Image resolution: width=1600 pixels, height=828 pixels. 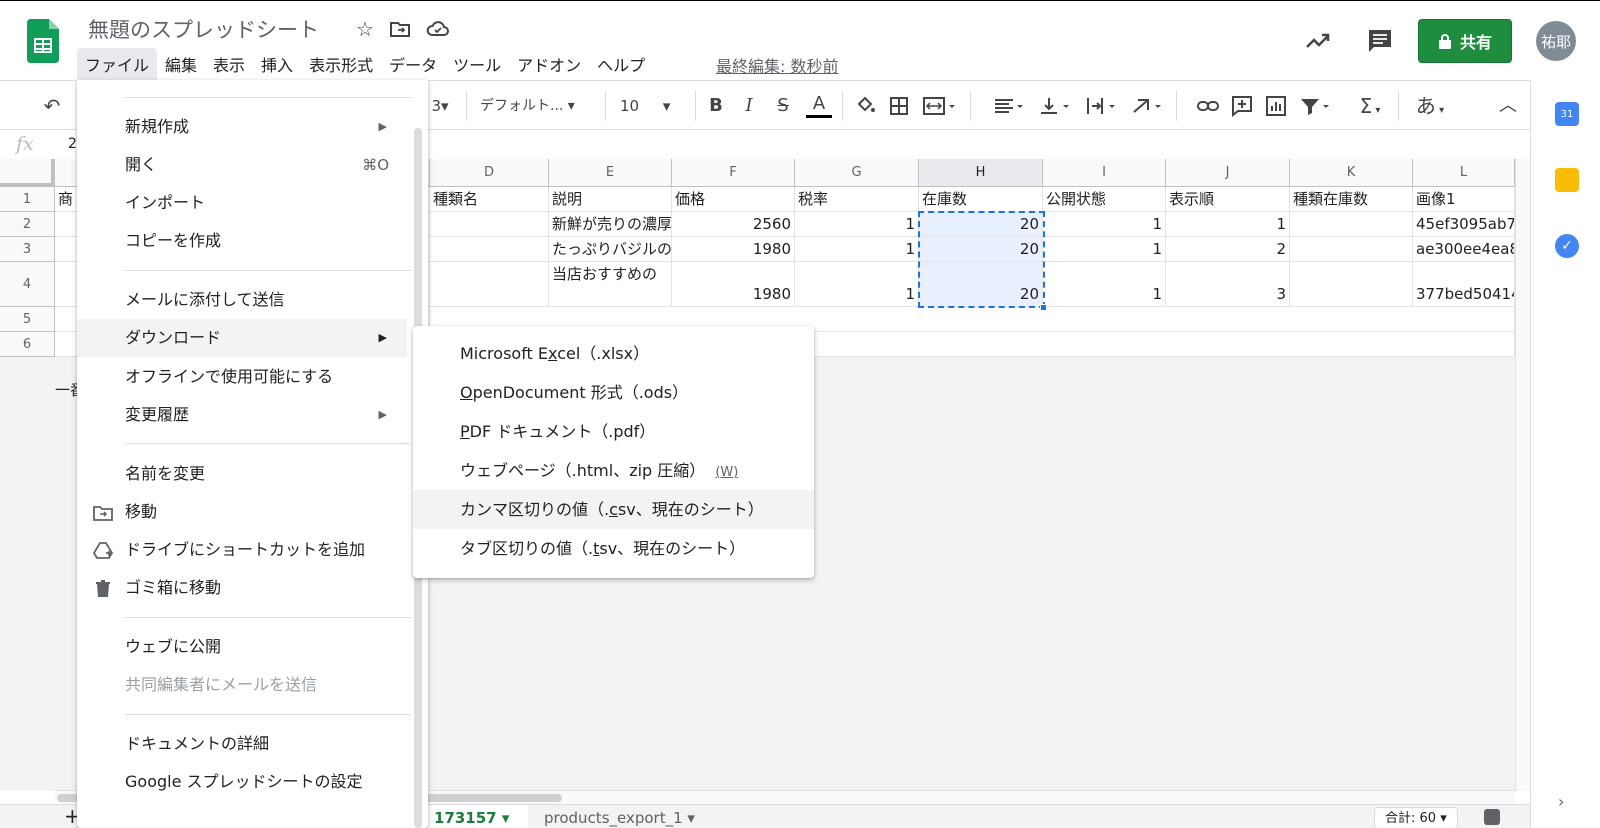 I want to click on cell: 新鮮が売りの濃厚, so click(x=610, y=224).